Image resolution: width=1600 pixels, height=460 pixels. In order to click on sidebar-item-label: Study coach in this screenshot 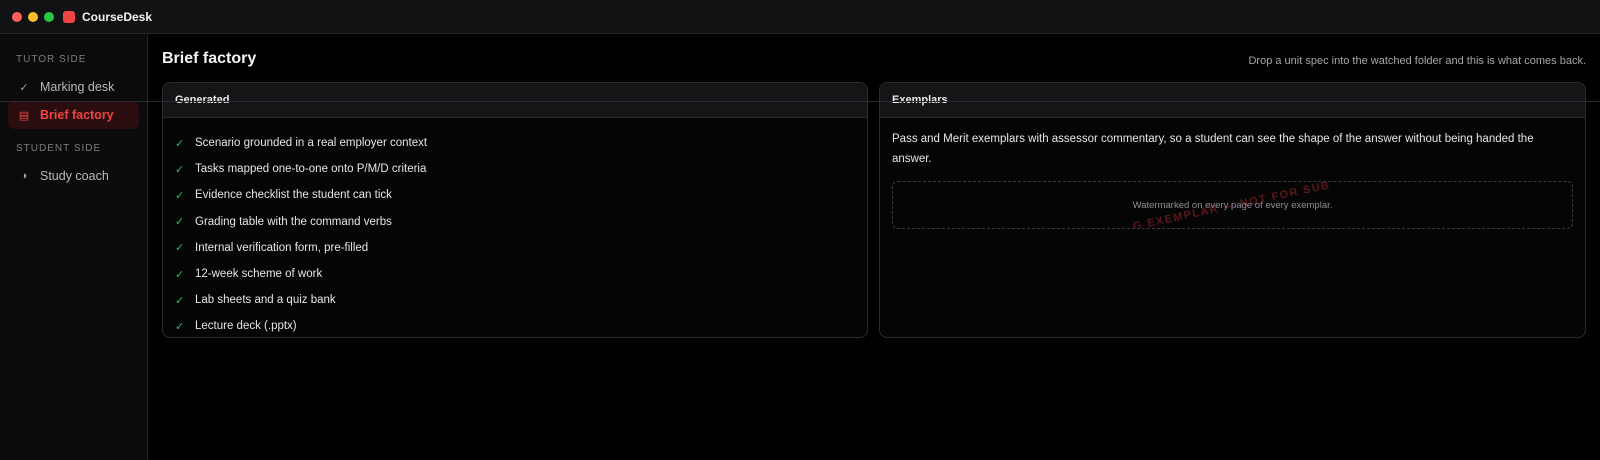, I will do `click(74, 176)`.